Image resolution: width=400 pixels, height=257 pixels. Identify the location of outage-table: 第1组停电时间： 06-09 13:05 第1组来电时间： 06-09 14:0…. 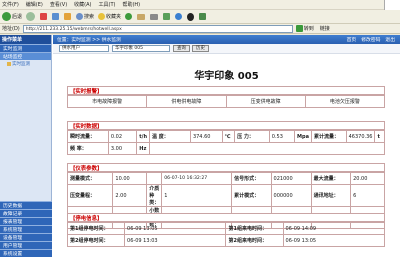
(226, 234).